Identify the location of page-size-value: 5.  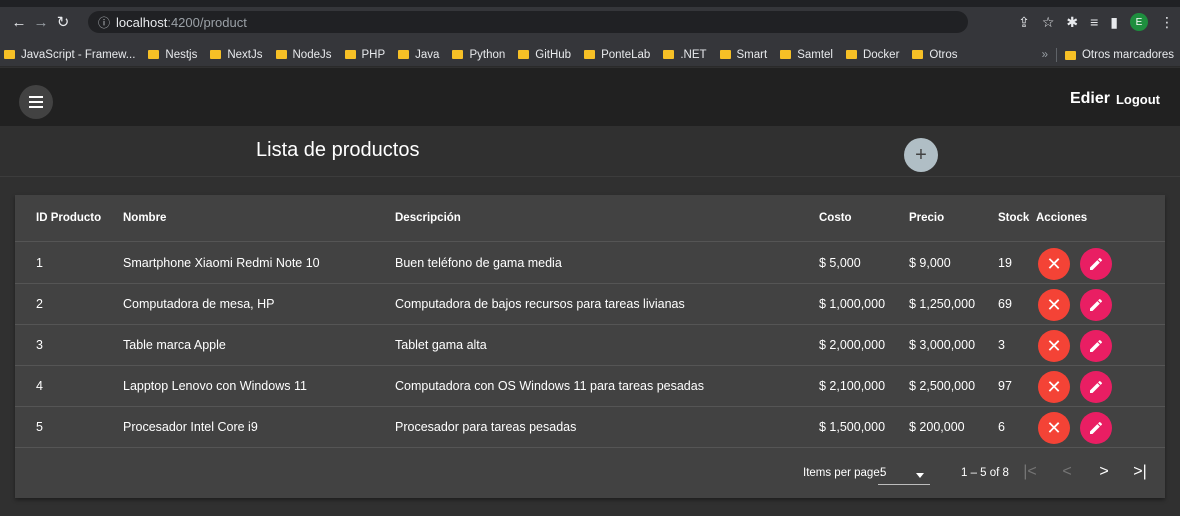
(883, 473).